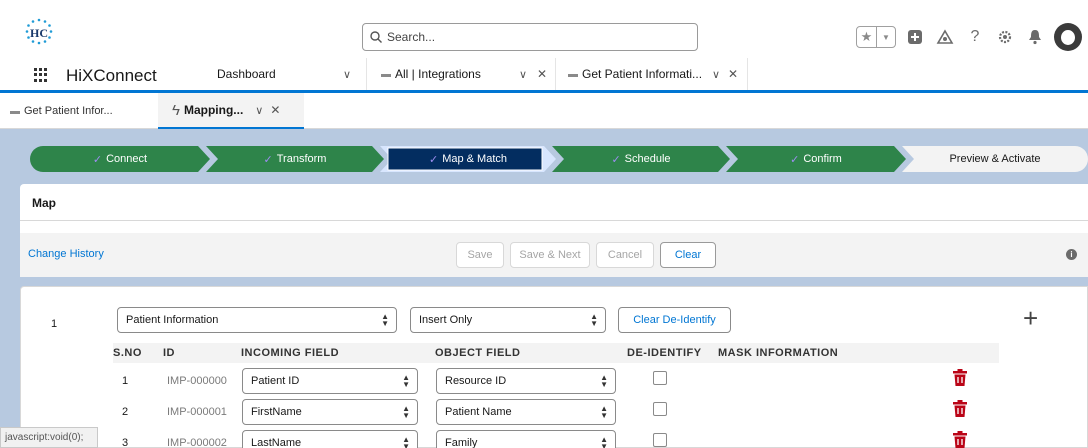  What do you see at coordinates (478, 353) in the screenshot?
I see `col-header-object-field: OBJECT FIELD` at bounding box center [478, 353].